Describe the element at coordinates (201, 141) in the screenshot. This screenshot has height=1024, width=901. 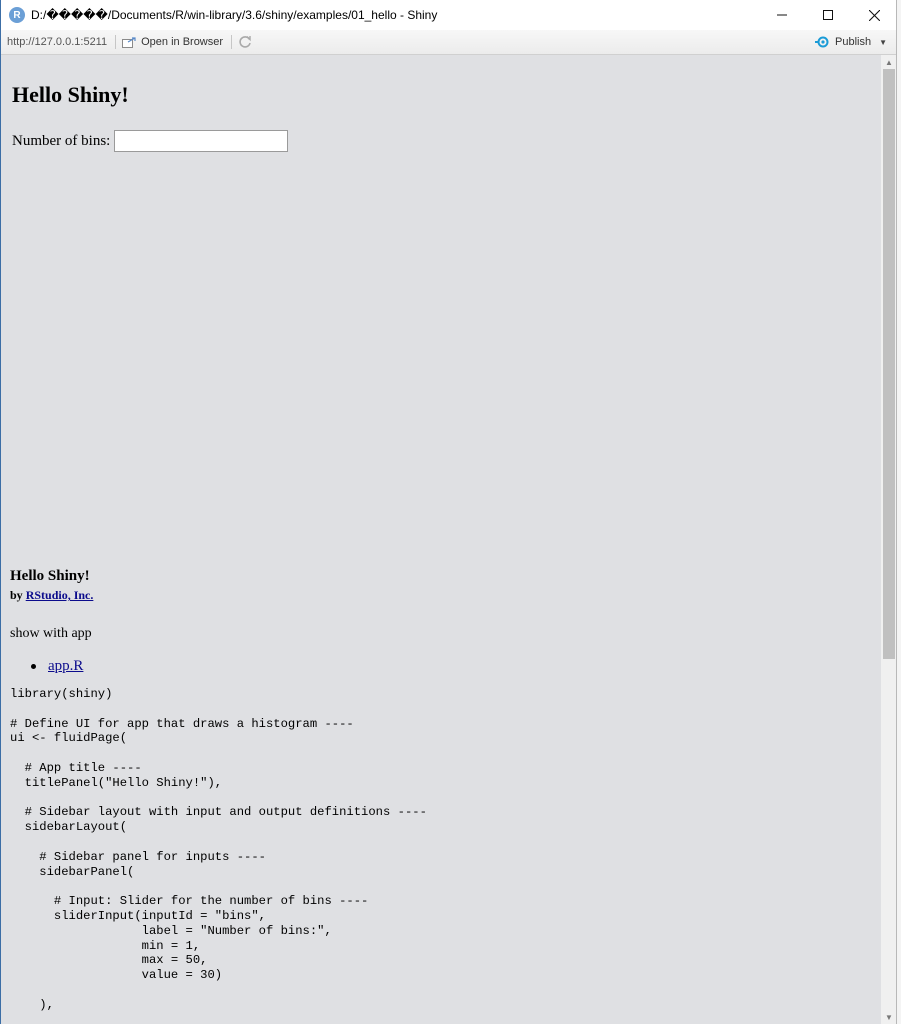
I see `bins-input` at that location.